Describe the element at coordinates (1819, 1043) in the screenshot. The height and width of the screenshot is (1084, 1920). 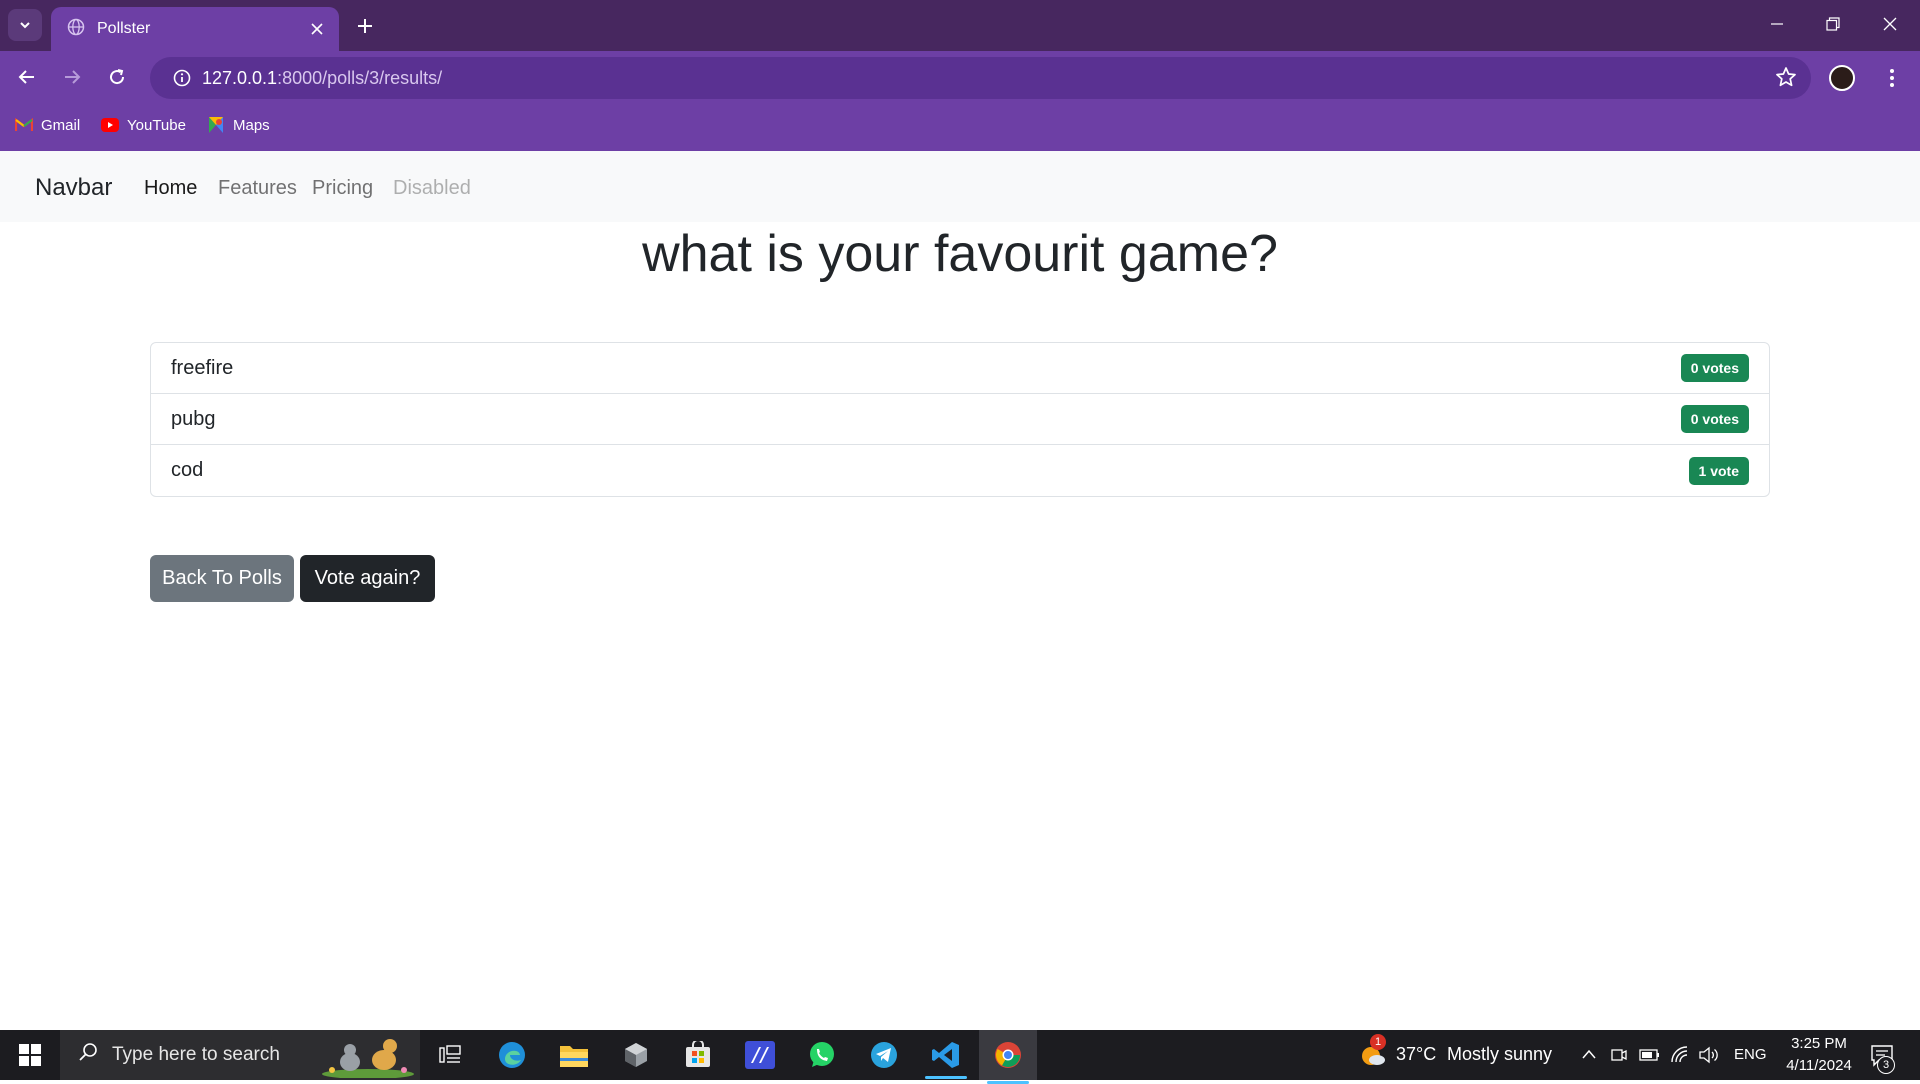
I see `clock-time: 3:25 PM` at that location.